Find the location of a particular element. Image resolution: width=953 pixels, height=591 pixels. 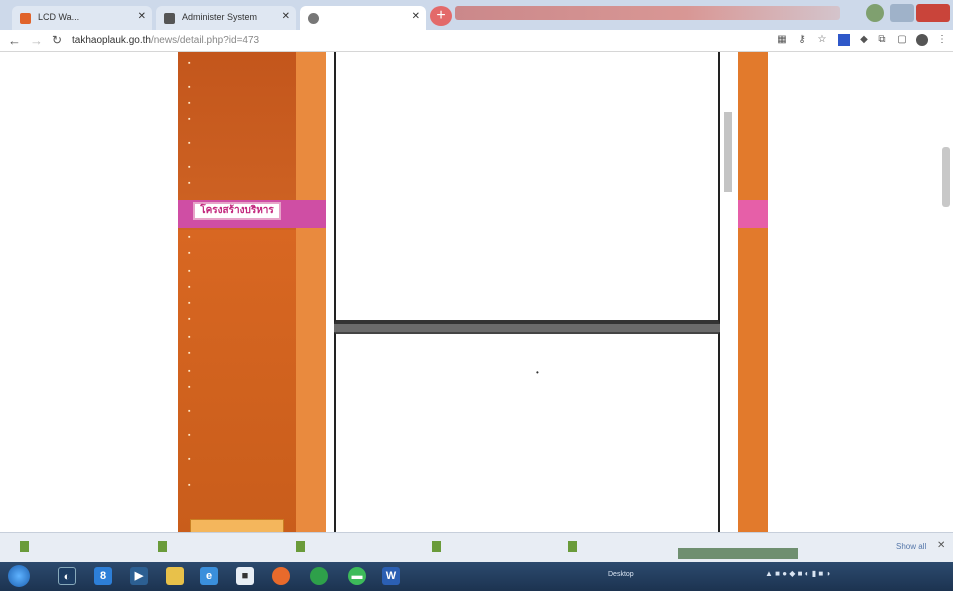

close-download-shelf-icon: ✕ is located at coordinates (941, 545).